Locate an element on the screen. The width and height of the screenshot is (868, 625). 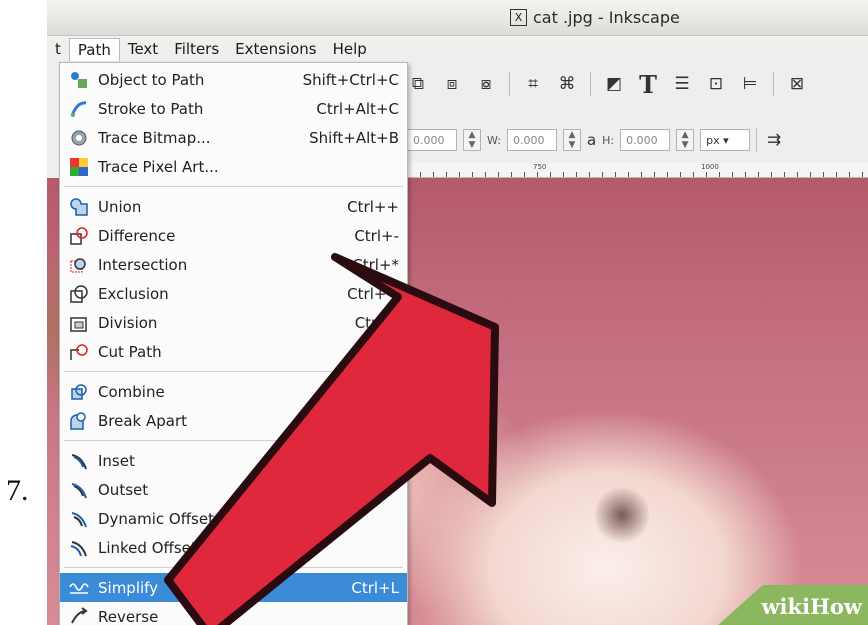
menu-item-break-apart: Break Apart is located at coordinates (233, 420).